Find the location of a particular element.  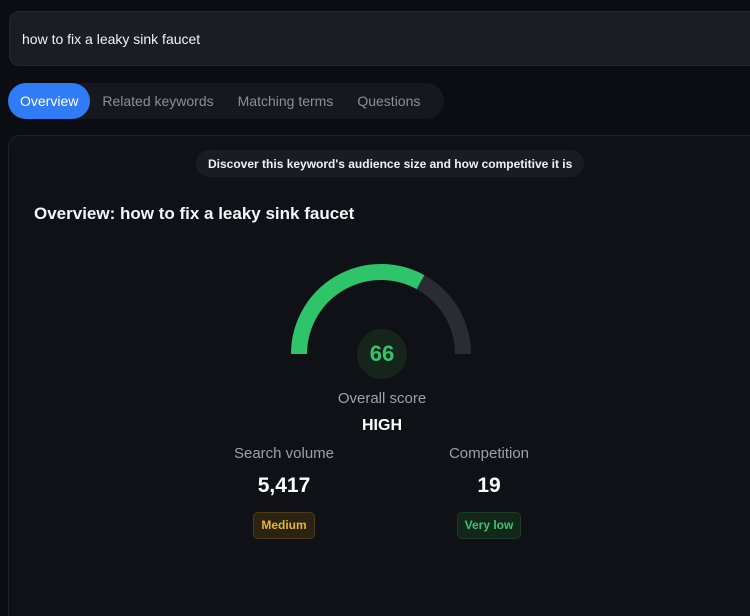

search-volume-value: 5,417 is located at coordinates (284, 485).